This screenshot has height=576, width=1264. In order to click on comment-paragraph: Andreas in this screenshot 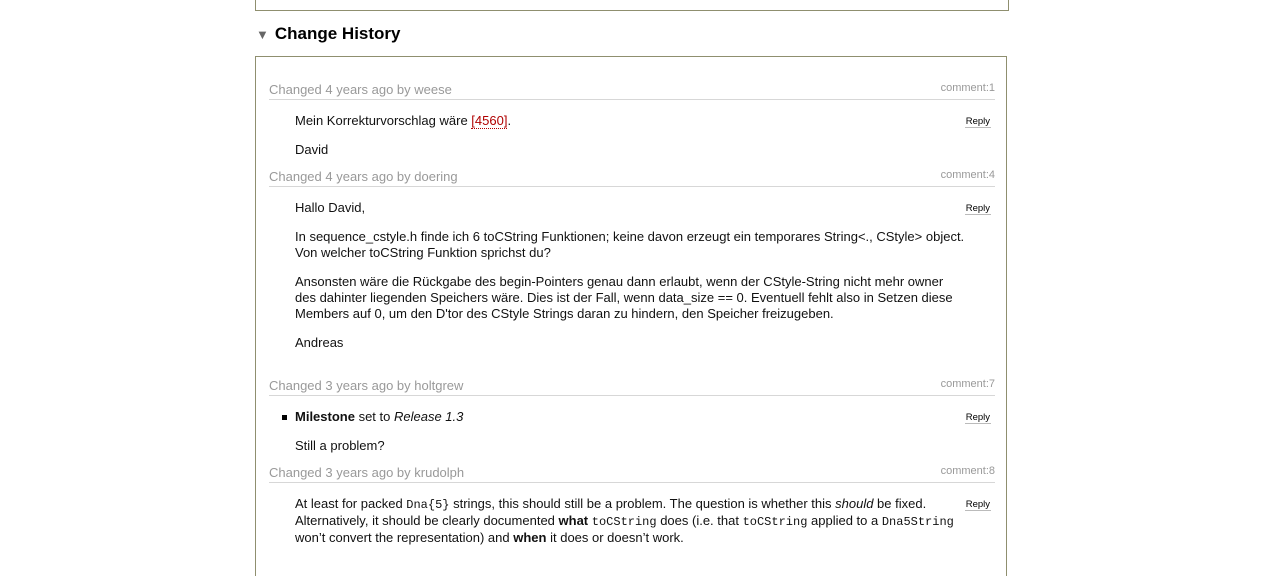, I will do `click(319, 342)`.